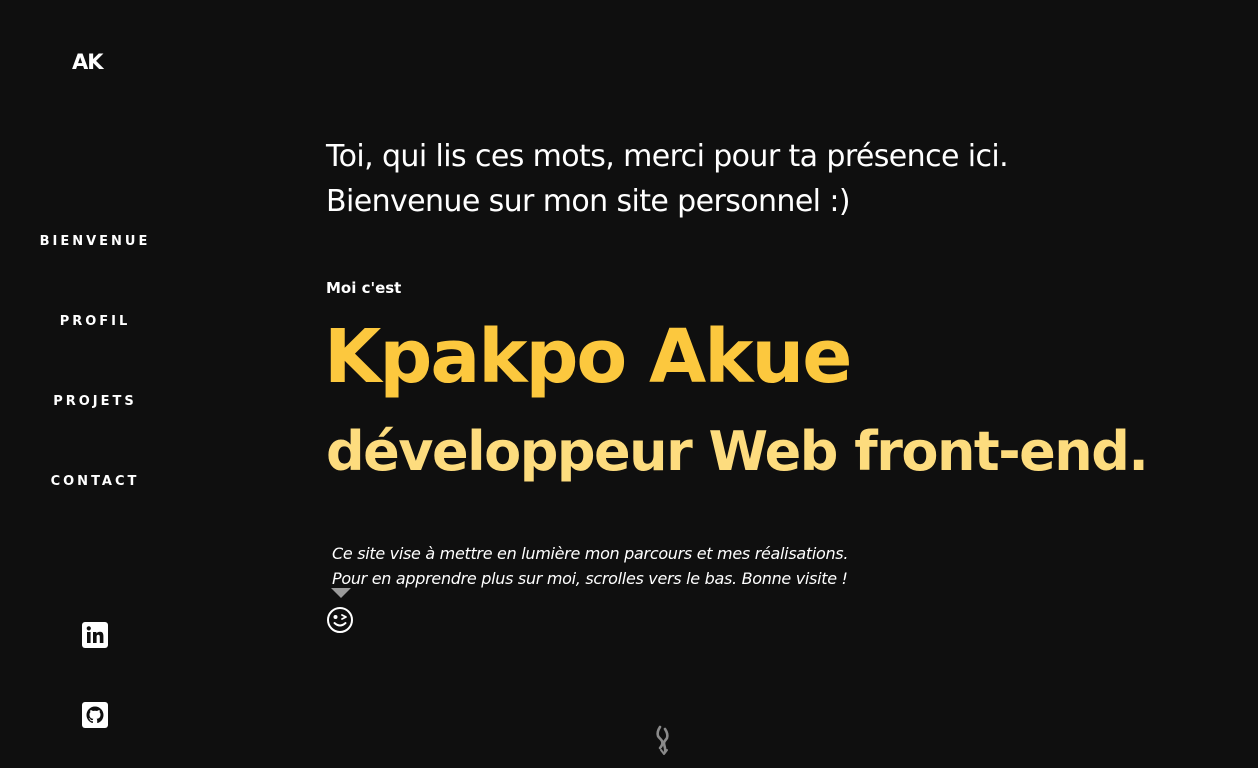 Image resolution: width=1258 pixels, height=768 pixels. Describe the element at coordinates (588, 357) in the screenshot. I see `owner-name: Kpakpo Akue` at that location.